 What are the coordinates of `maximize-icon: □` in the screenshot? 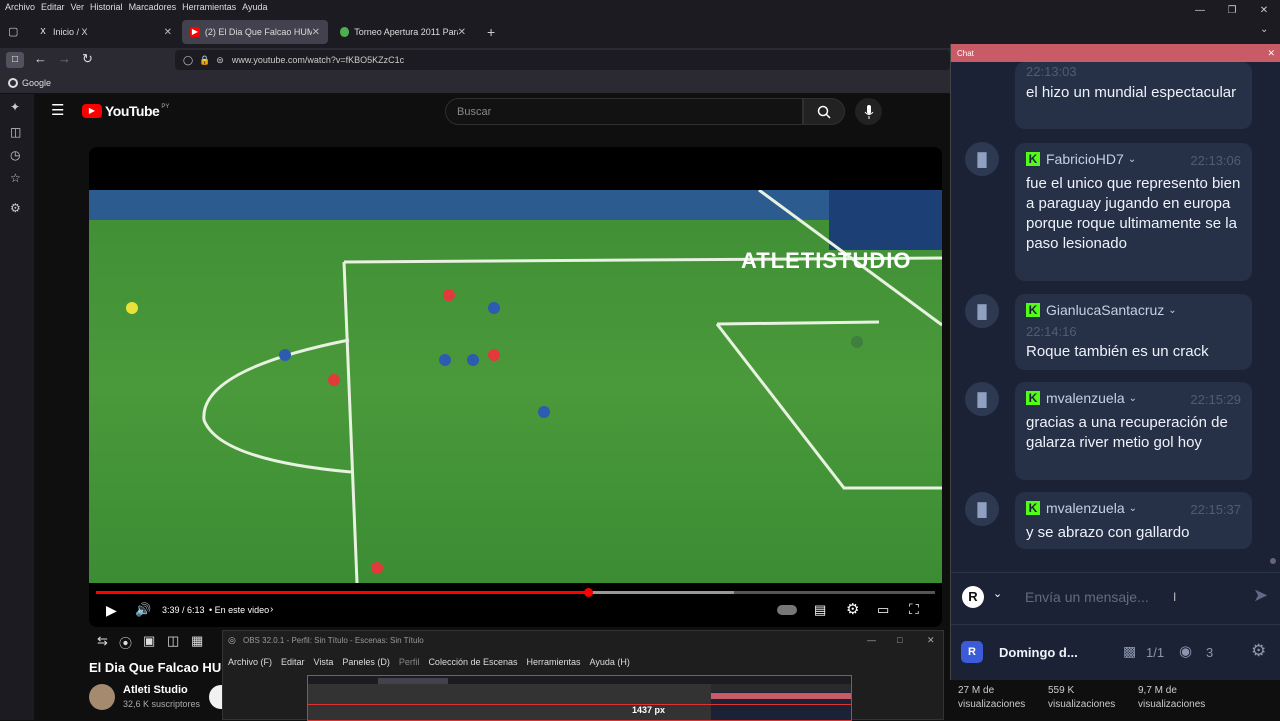 It's located at (899, 640).